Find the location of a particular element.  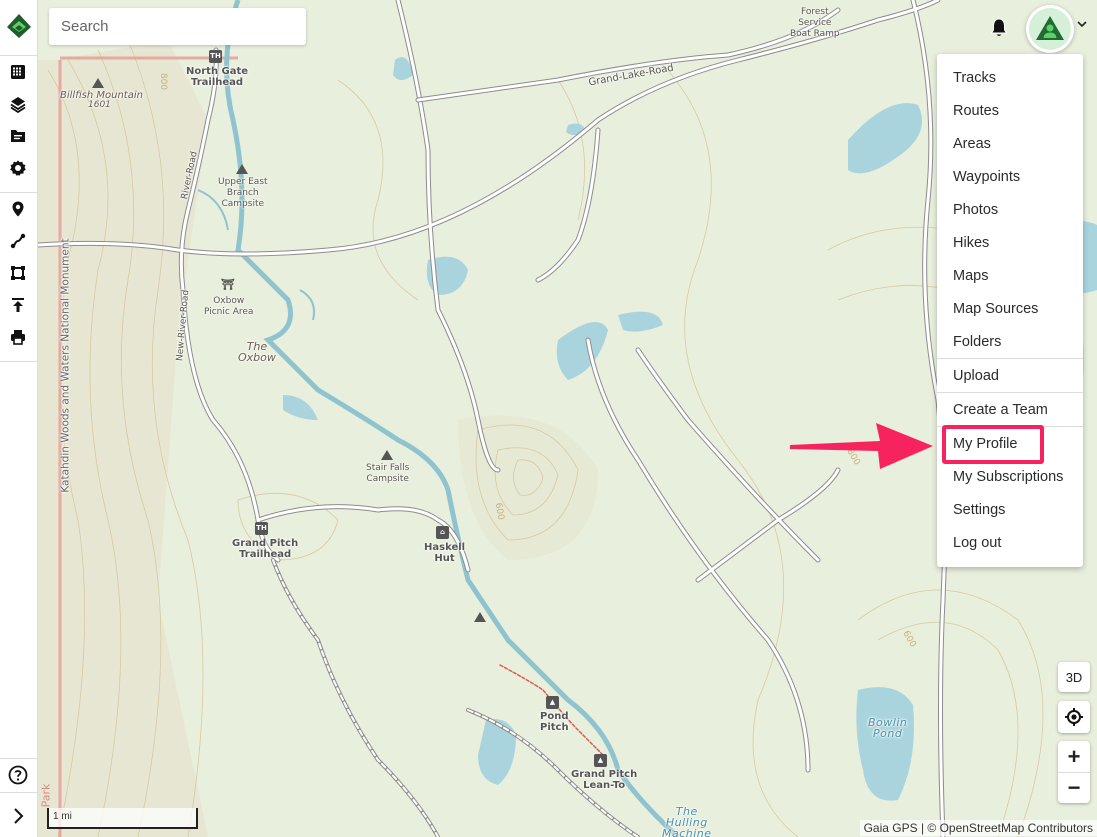

menu-item-create-a-team: Create a Team is located at coordinates (1000, 410).